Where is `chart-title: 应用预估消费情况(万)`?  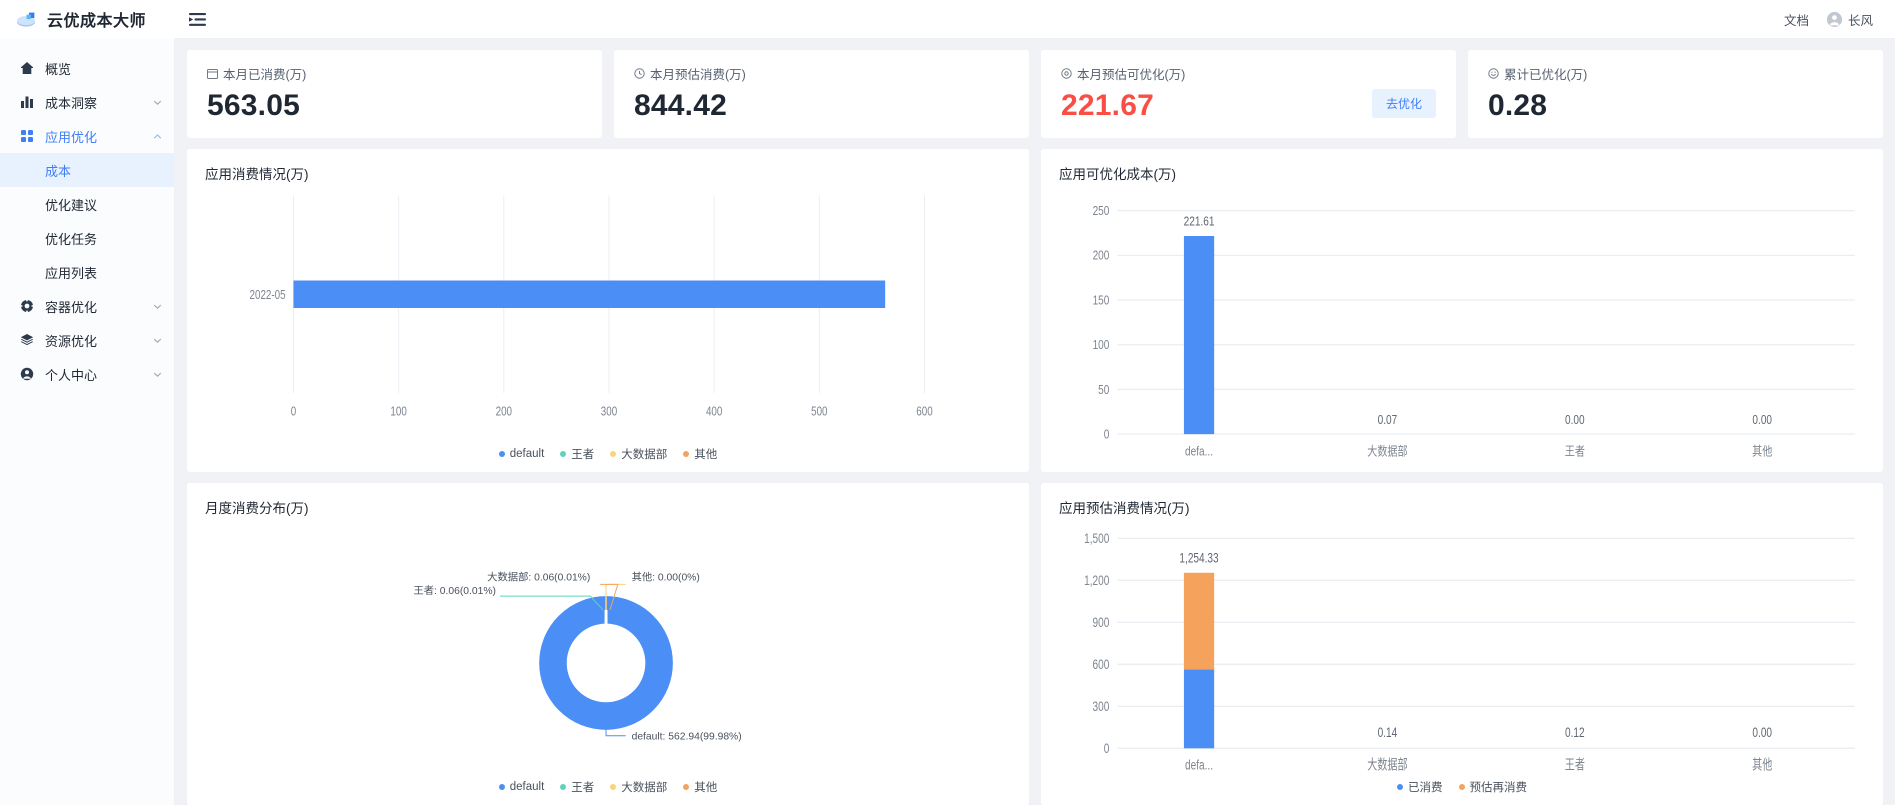
chart-title: 应用预估消费情况(万) is located at coordinates (1124, 508).